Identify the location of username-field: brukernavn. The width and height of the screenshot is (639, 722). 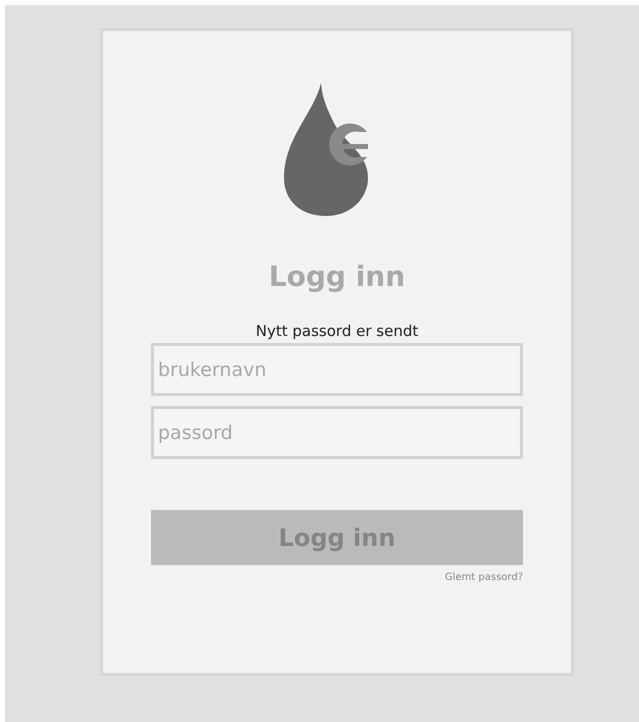
(337, 369).